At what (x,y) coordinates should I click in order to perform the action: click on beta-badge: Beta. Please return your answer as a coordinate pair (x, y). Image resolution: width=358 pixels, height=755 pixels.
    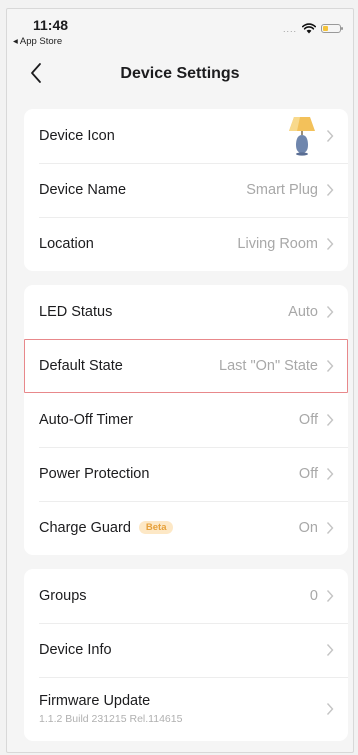
    Looking at the image, I should click on (156, 527).